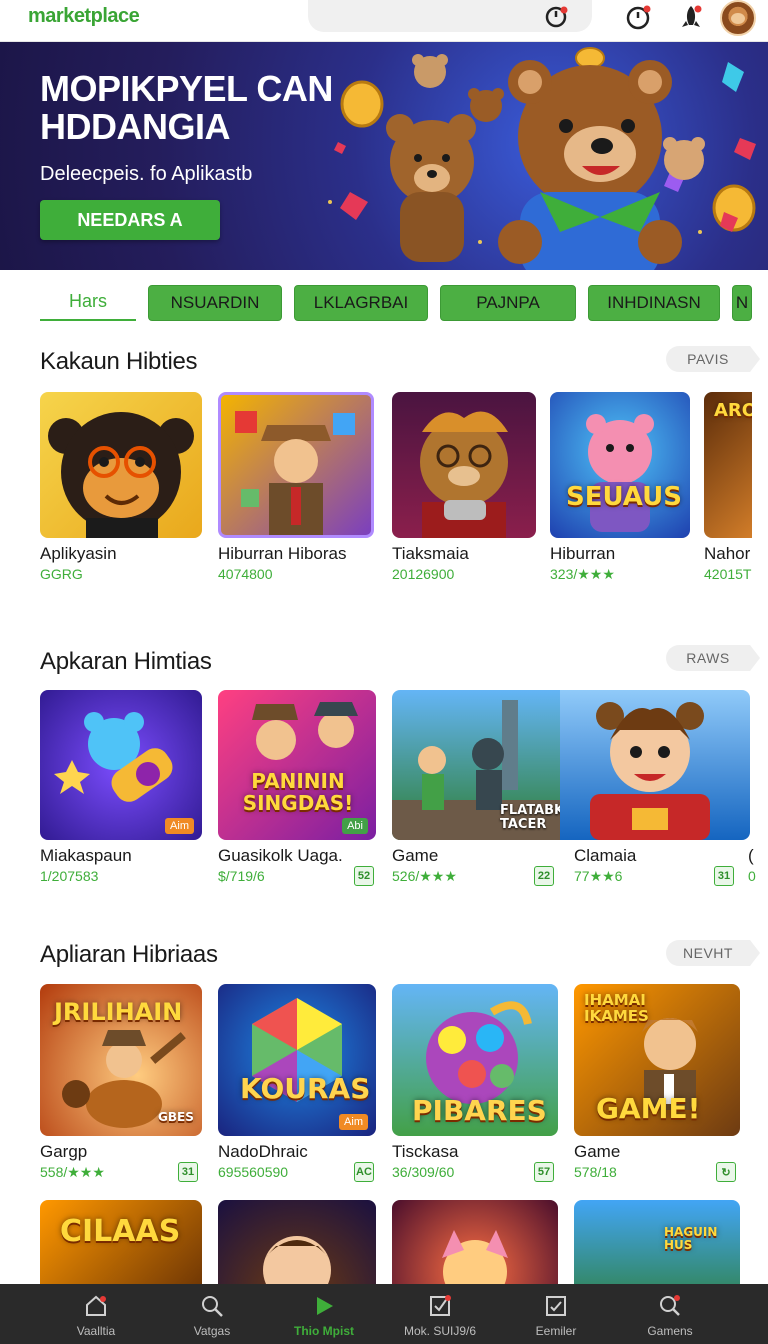 This screenshot has height=1344, width=768. I want to click on tab-1: NSUARDIN, so click(215, 303).